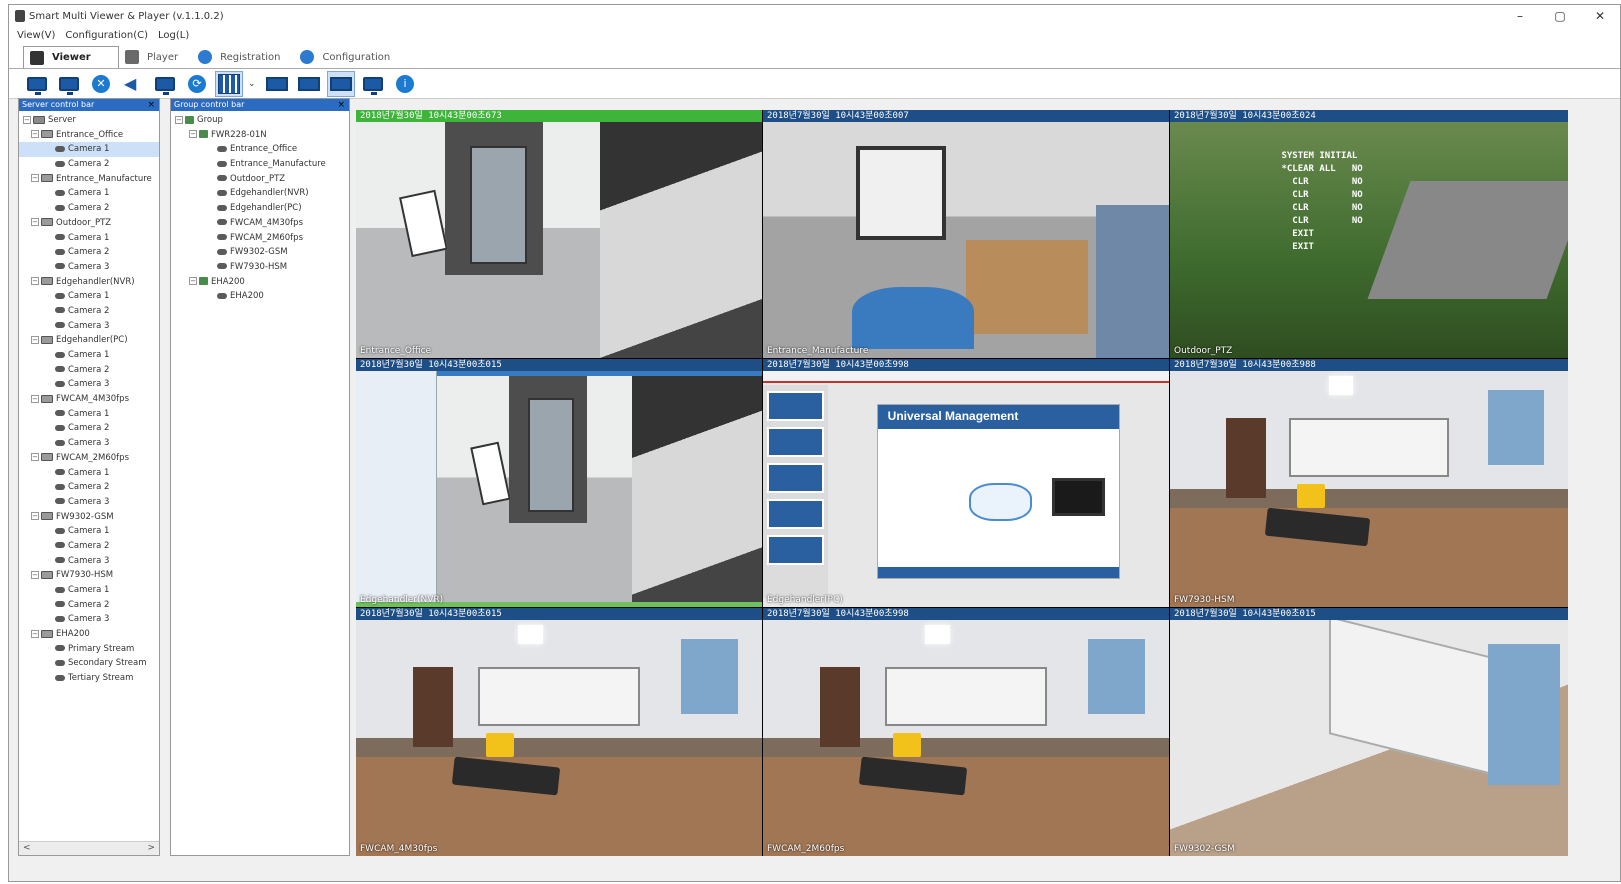 This screenshot has height=884, width=1621. Describe the element at coordinates (101, 84) in the screenshot. I see `stop-button: ✕` at that location.